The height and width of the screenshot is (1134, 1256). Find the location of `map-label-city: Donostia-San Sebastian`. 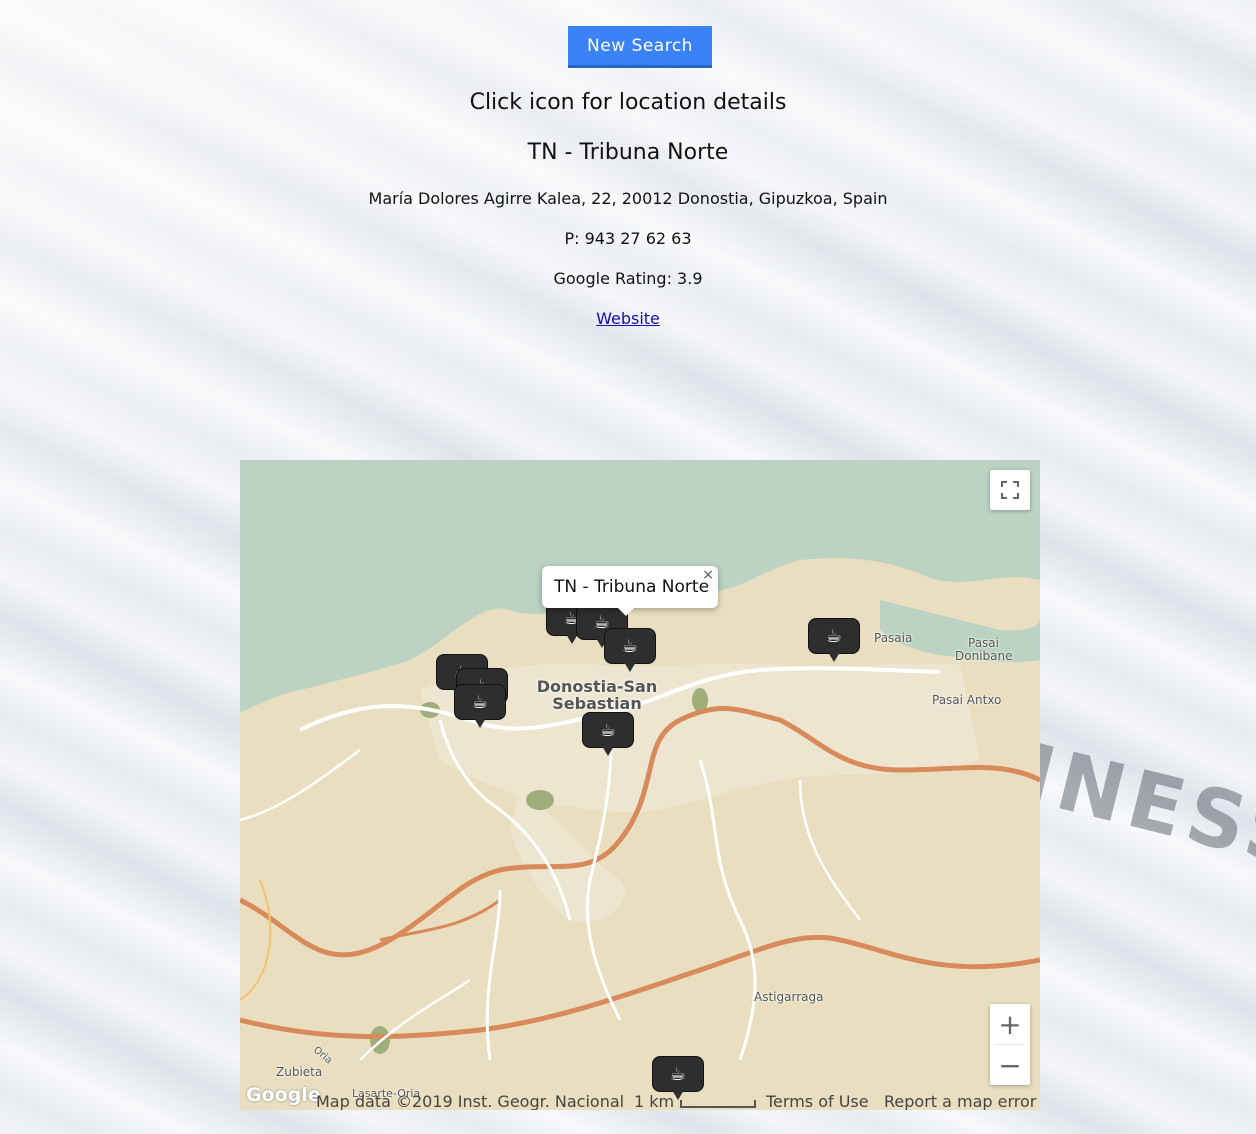

map-label-city: Donostia-San Sebastian is located at coordinates (597, 695).